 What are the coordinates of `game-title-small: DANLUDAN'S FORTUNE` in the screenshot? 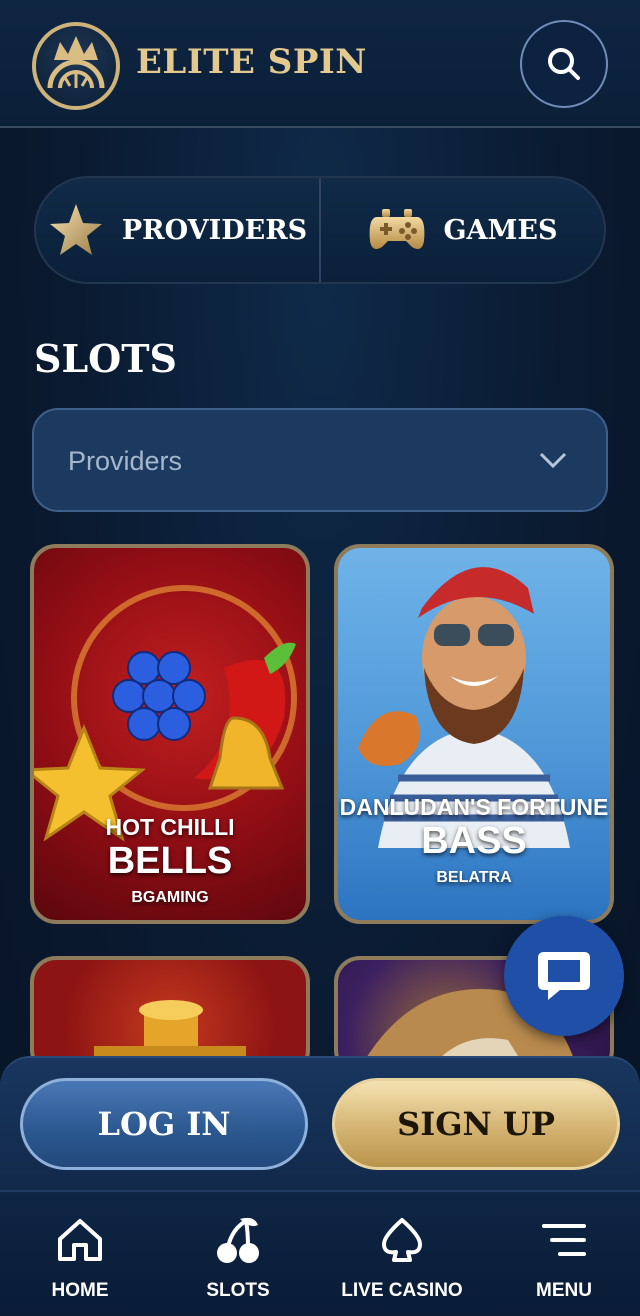 It's located at (474, 807).